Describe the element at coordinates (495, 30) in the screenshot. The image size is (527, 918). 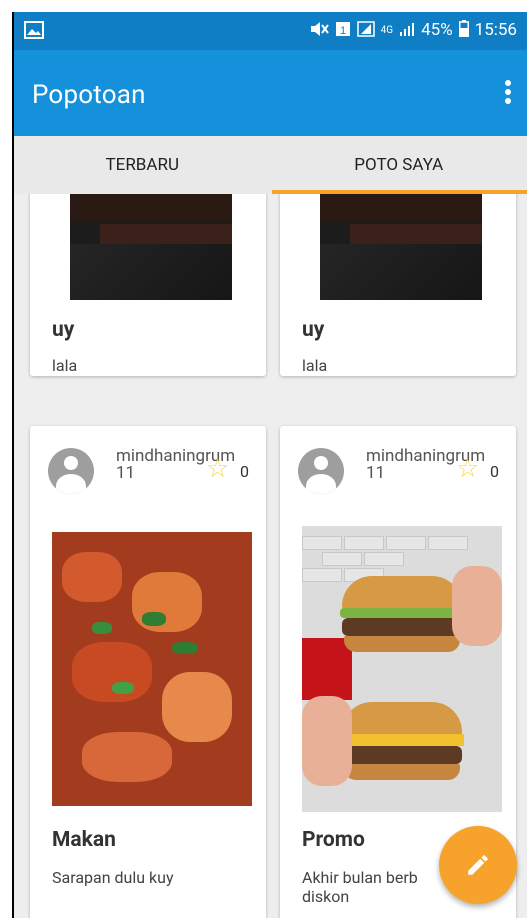
I see `clock: 15:56` at that location.